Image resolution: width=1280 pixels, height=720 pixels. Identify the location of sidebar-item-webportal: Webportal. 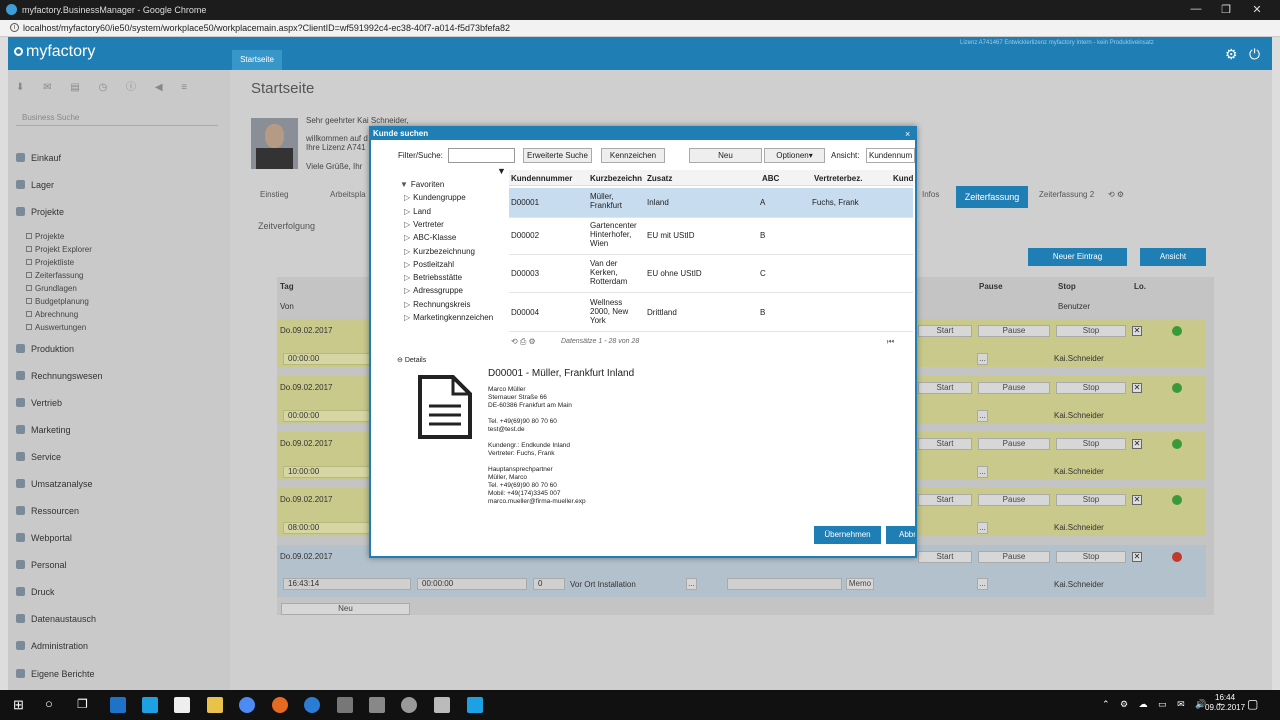
(116, 538).